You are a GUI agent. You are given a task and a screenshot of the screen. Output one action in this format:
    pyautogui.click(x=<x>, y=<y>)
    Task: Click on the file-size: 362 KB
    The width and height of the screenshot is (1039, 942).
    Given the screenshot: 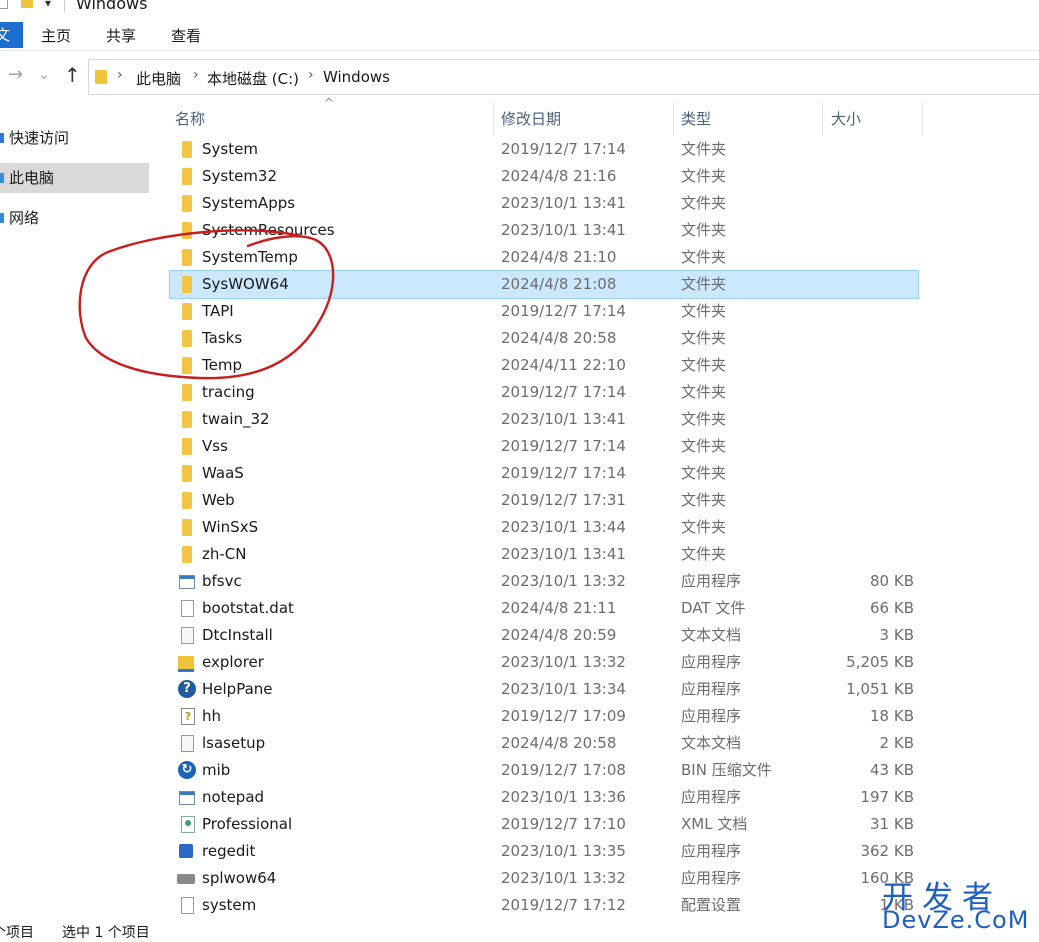 What is the action you would take?
    pyautogui.click(x=887, y=851)
    